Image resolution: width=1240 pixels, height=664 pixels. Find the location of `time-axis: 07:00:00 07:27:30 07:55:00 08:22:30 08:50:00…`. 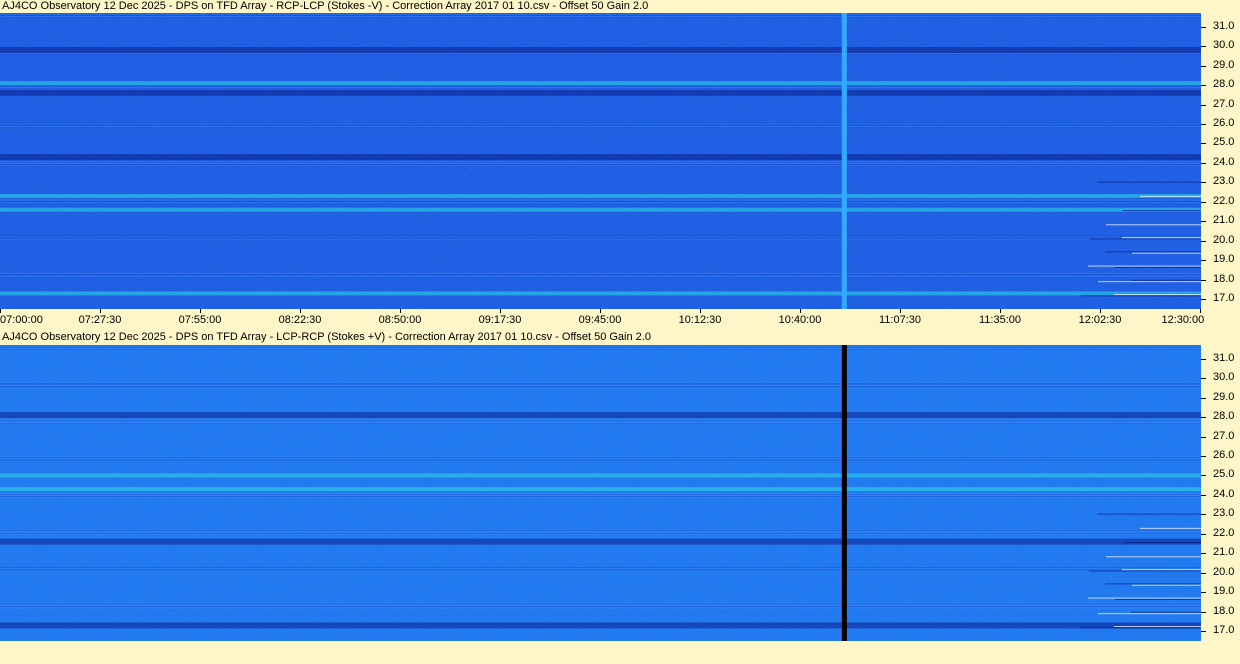

time-axis: 07:00:00 07:27:30 07:55:00 08:22:30 08:50:00… is located at coordinates (620, 318).